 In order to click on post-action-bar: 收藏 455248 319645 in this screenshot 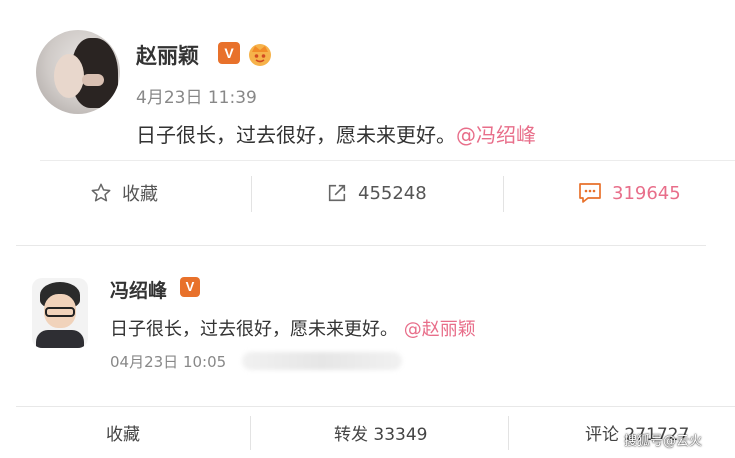, I will do `click(367, 193)`.